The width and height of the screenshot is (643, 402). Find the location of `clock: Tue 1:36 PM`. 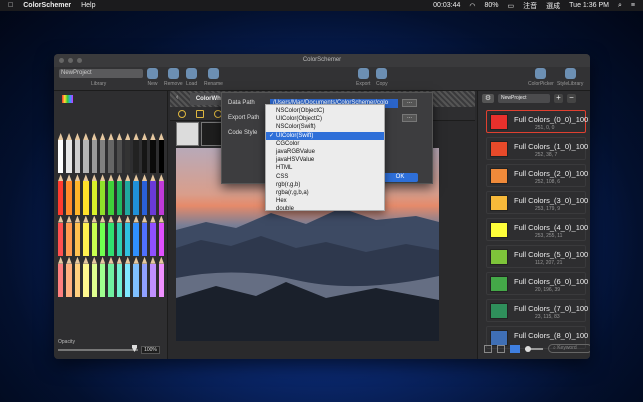

clock: Tue 1:36 PM is located at coordinates (589, 5).